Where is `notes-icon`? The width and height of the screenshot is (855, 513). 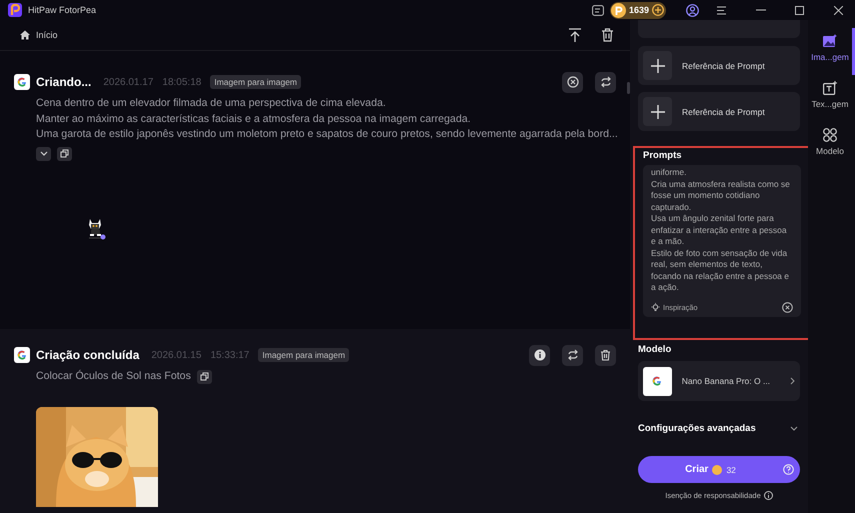 notes-icon is located at coordinates (598, 10).